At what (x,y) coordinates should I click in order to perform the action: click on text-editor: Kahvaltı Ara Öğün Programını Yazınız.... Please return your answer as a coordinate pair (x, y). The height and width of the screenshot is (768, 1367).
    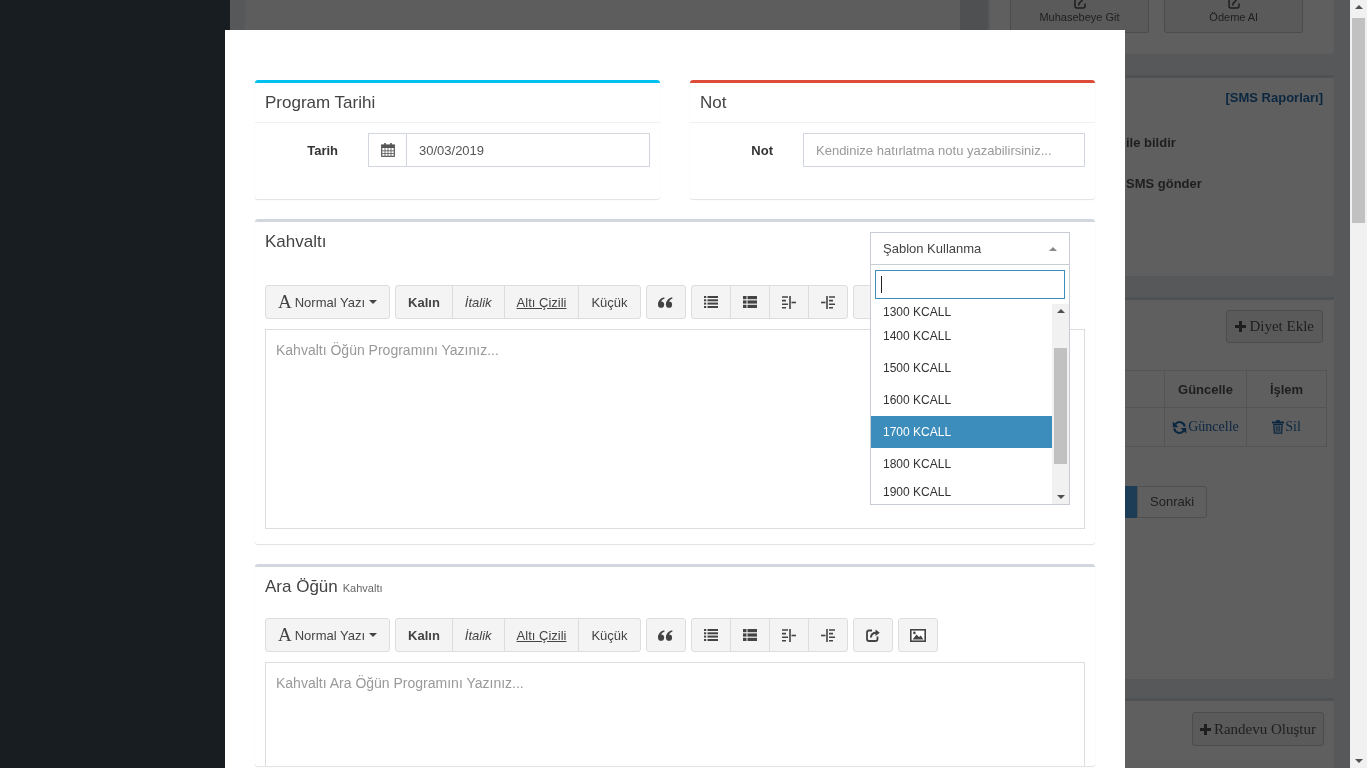
    Looking at the image, I should click on (675, 714).